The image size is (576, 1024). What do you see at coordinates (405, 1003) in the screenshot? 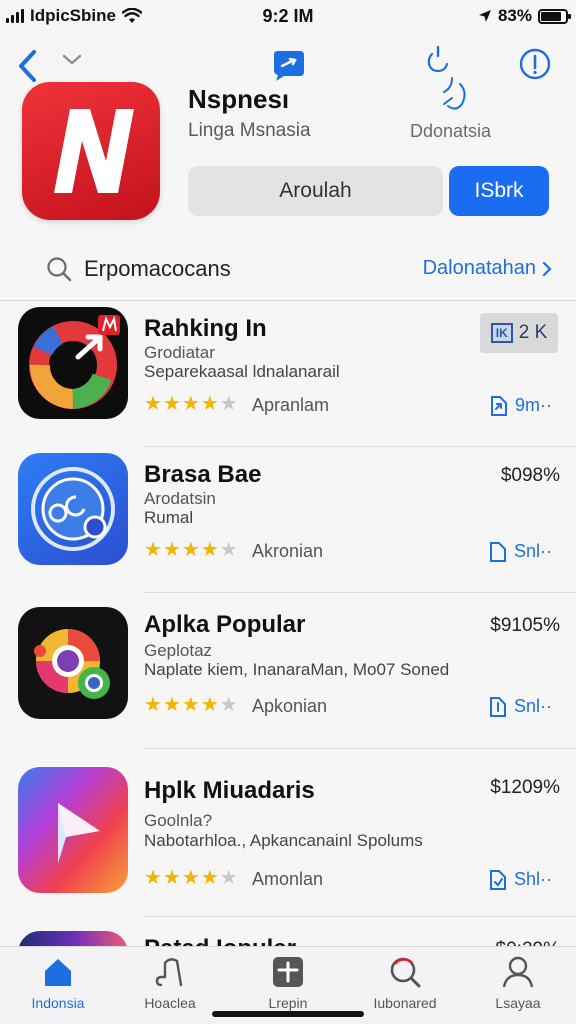
I see `tab-label: Iubonared` at bounding box center [405, 1003].